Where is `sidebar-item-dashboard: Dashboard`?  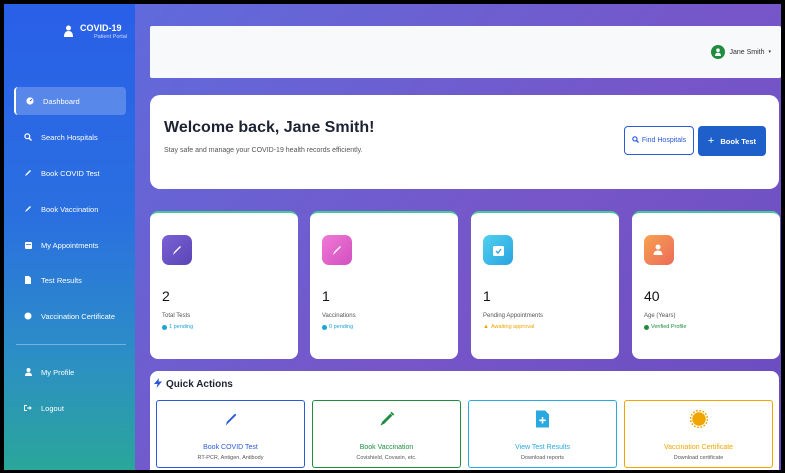
sidebar-item-dashboard: Dashboard is located at coordinates (70, 101).